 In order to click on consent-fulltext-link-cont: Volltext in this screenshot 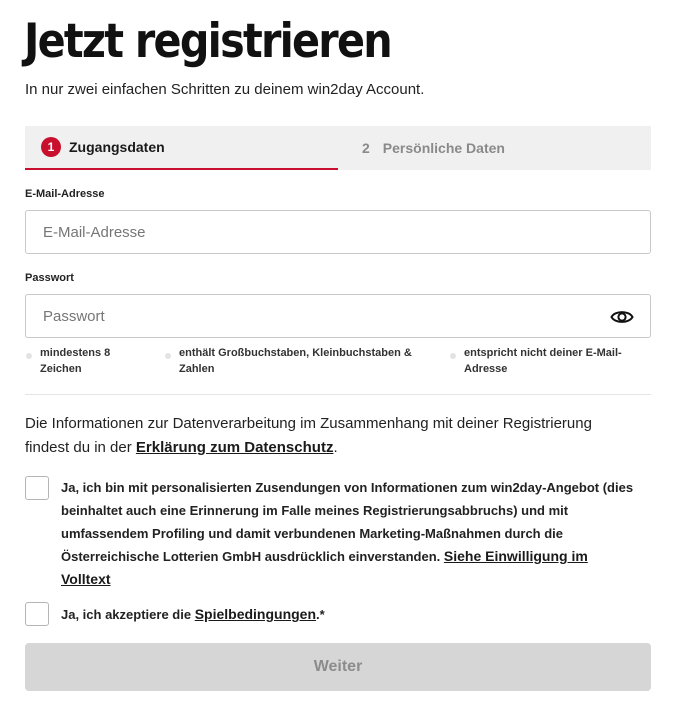, I will do `click(86, 579)`.